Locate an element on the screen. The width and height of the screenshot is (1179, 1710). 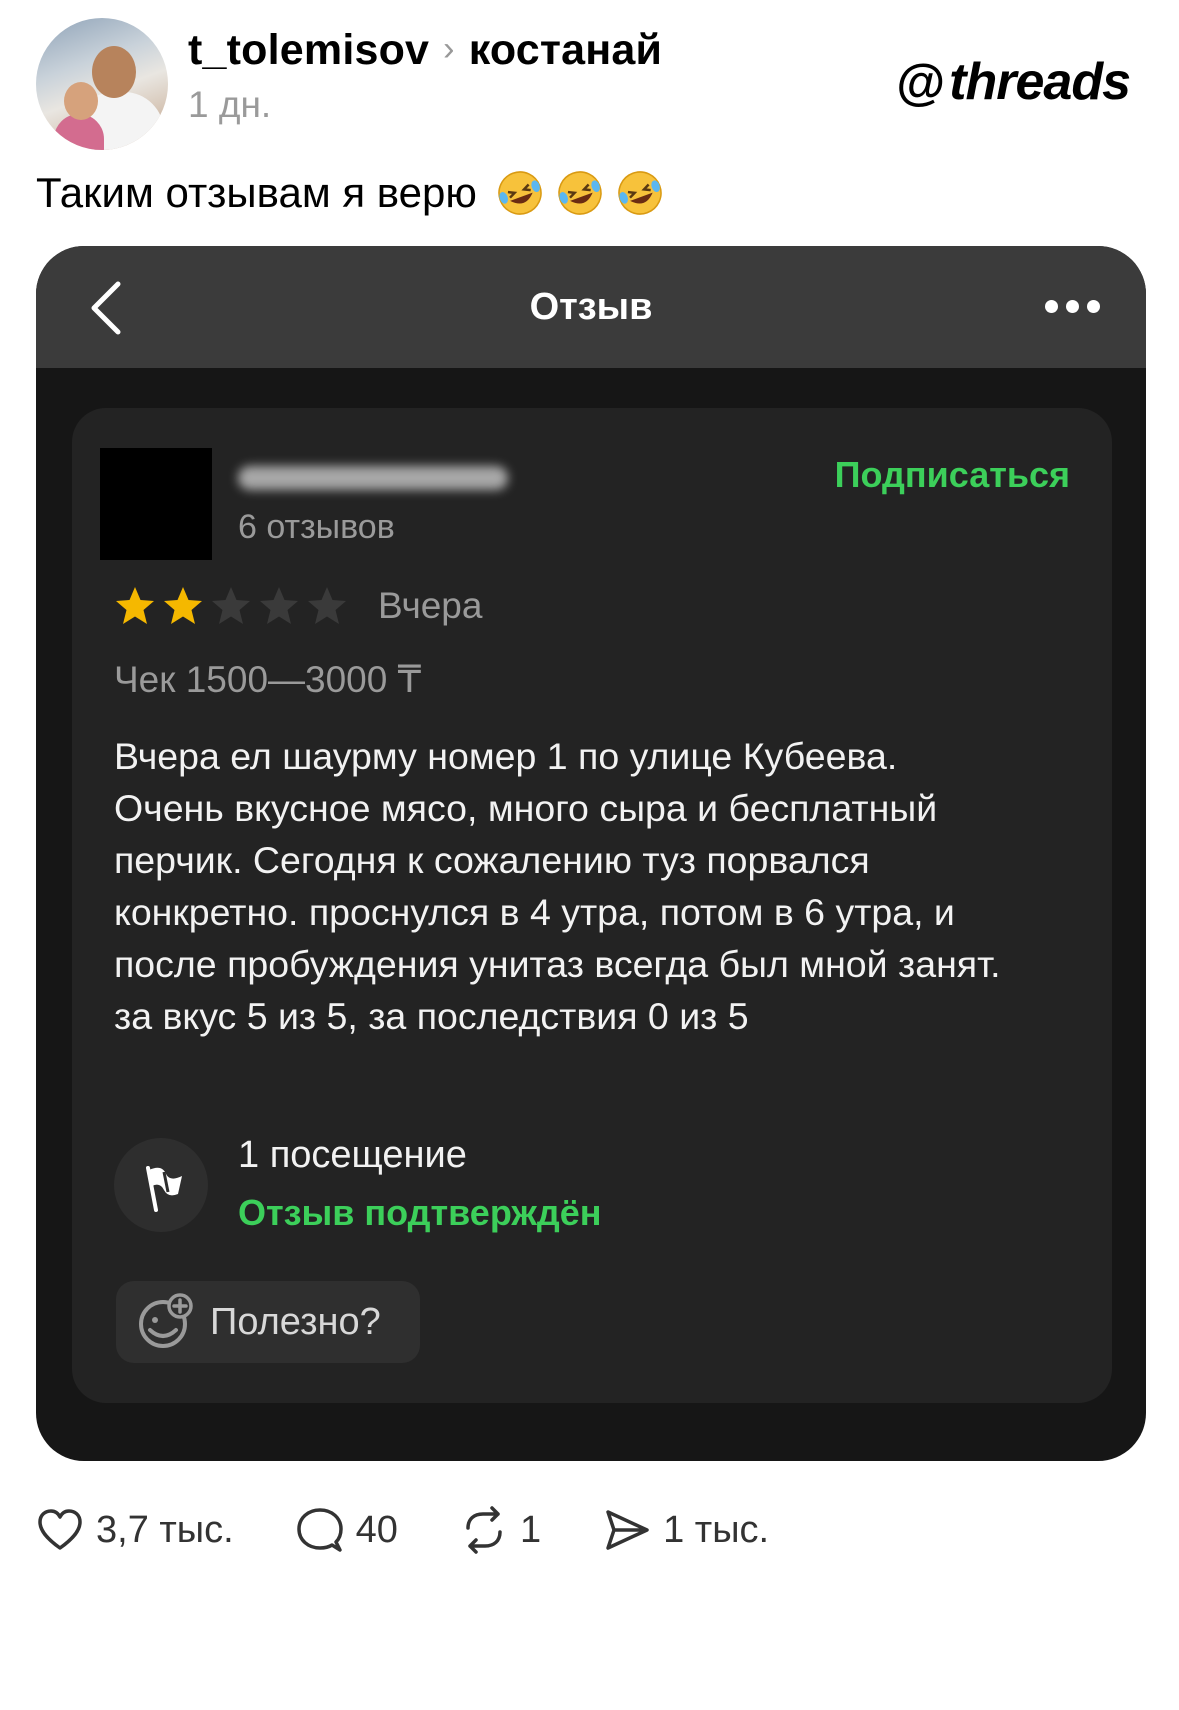
comment-button: 40 is located at coordinates (347, 1530).